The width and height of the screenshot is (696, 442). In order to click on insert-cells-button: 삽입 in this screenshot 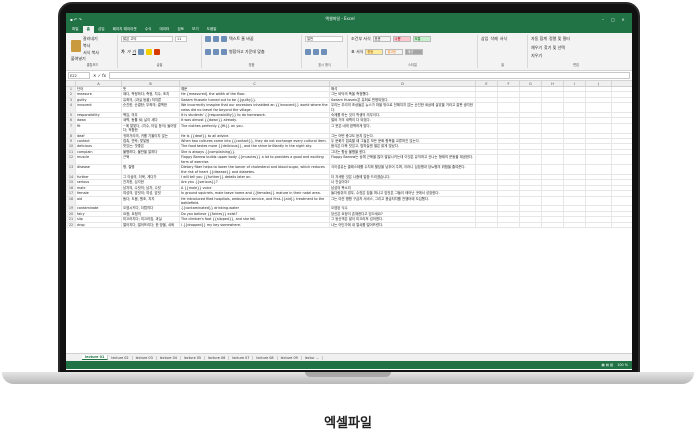, I will do `click(484, 39)`.